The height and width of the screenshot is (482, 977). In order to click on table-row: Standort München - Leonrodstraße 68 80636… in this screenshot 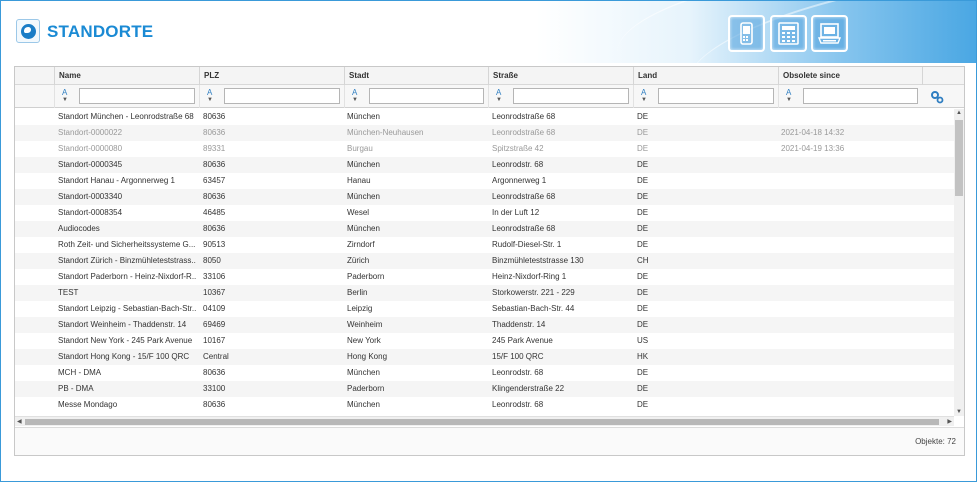, I will do `click(484, 117)`.